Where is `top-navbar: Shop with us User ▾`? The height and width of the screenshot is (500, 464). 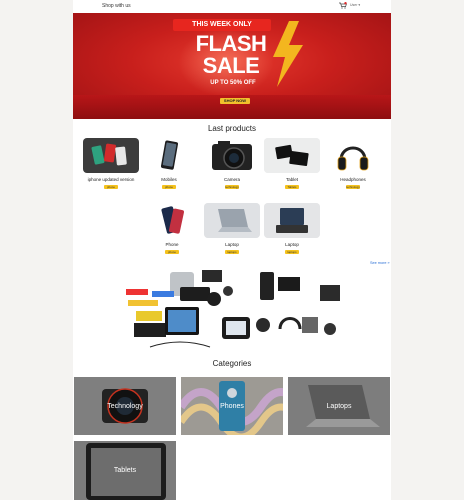
top-navbar: Shop with us User ▾ is located at coordinates (232, 6).